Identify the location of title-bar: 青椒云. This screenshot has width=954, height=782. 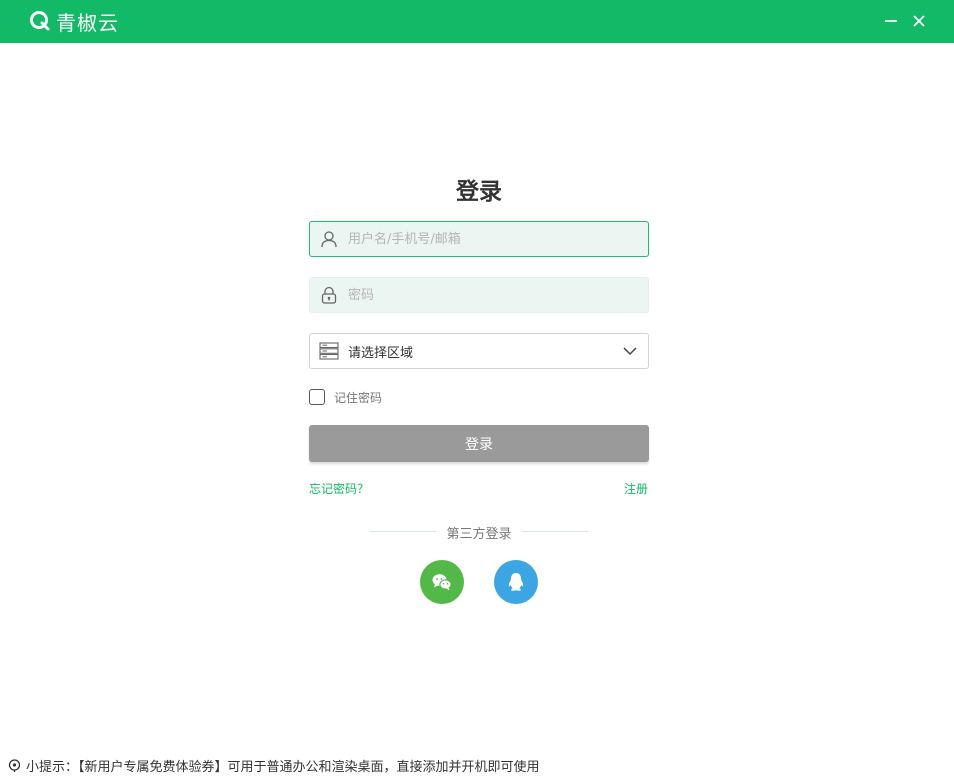
(477, 21).